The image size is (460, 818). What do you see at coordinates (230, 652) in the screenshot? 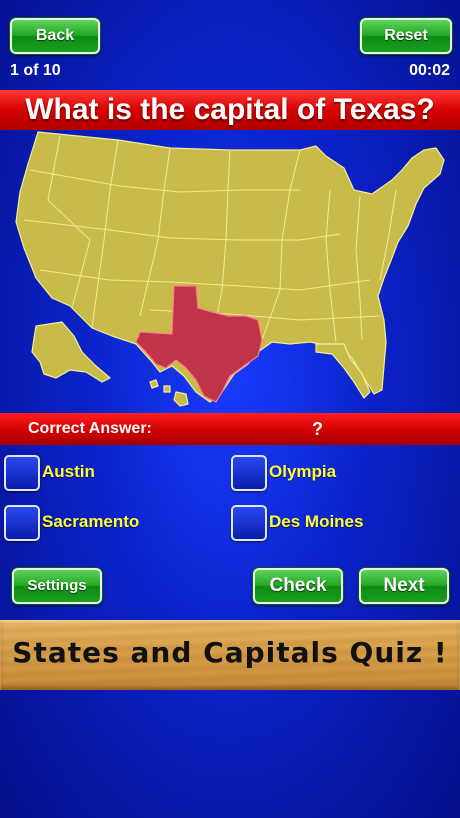
I see `quiz-title: States and Capitals Quiz !` at bounding box center [230, 652].